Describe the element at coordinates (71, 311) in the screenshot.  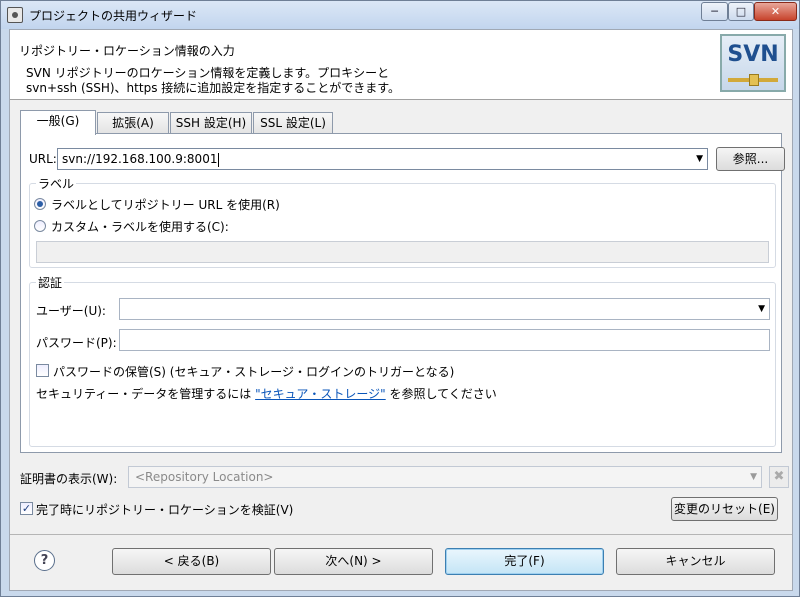
I see `user-label: ユーザー(U):` at that location.